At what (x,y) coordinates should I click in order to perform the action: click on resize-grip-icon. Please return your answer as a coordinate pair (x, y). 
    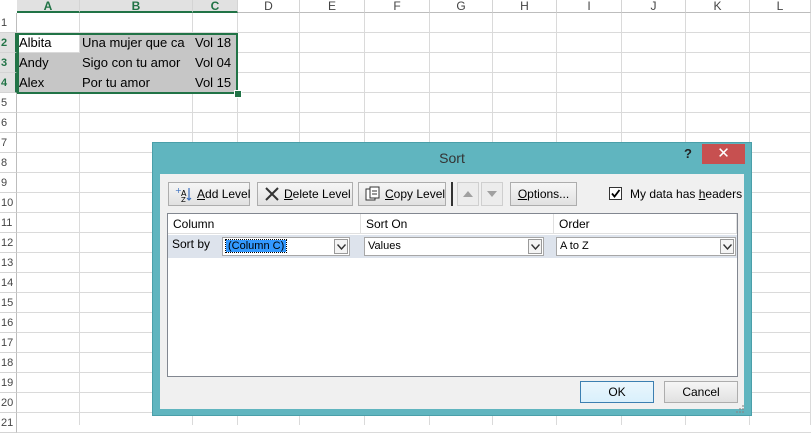
    Looking at the image, I should click on (740, 406).